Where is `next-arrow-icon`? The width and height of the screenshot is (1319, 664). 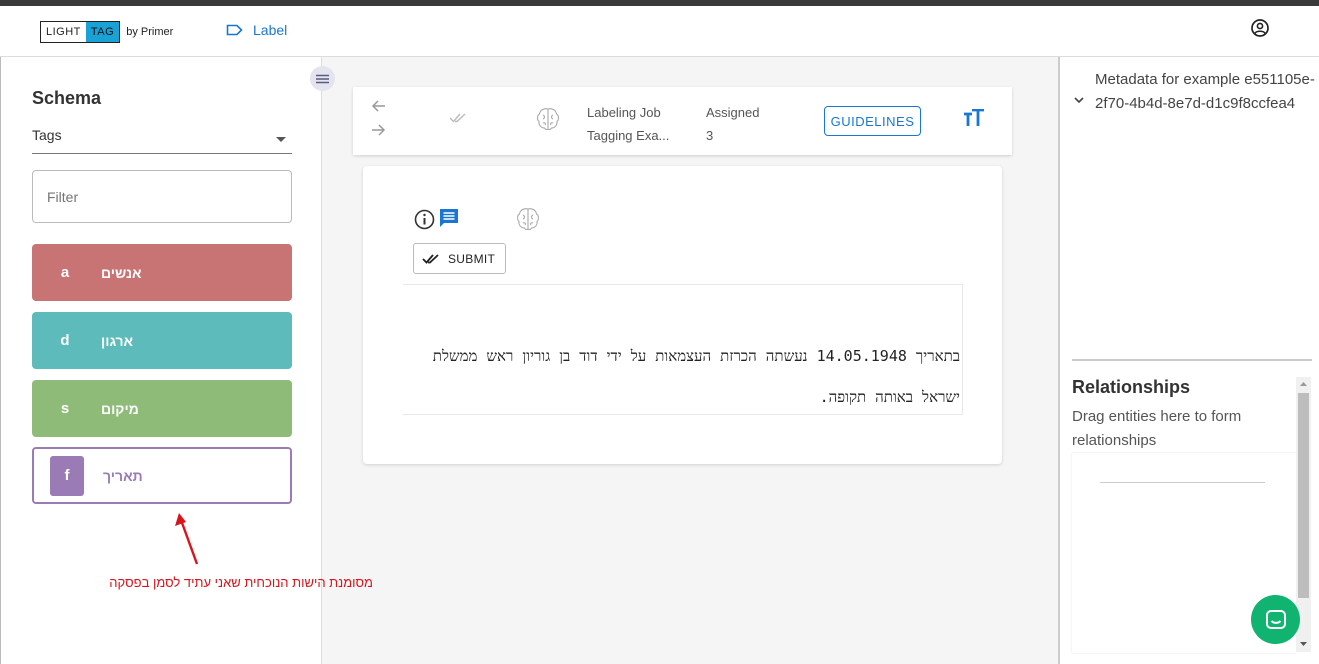
next-arrow-icon is located at coordinates (378, 131).